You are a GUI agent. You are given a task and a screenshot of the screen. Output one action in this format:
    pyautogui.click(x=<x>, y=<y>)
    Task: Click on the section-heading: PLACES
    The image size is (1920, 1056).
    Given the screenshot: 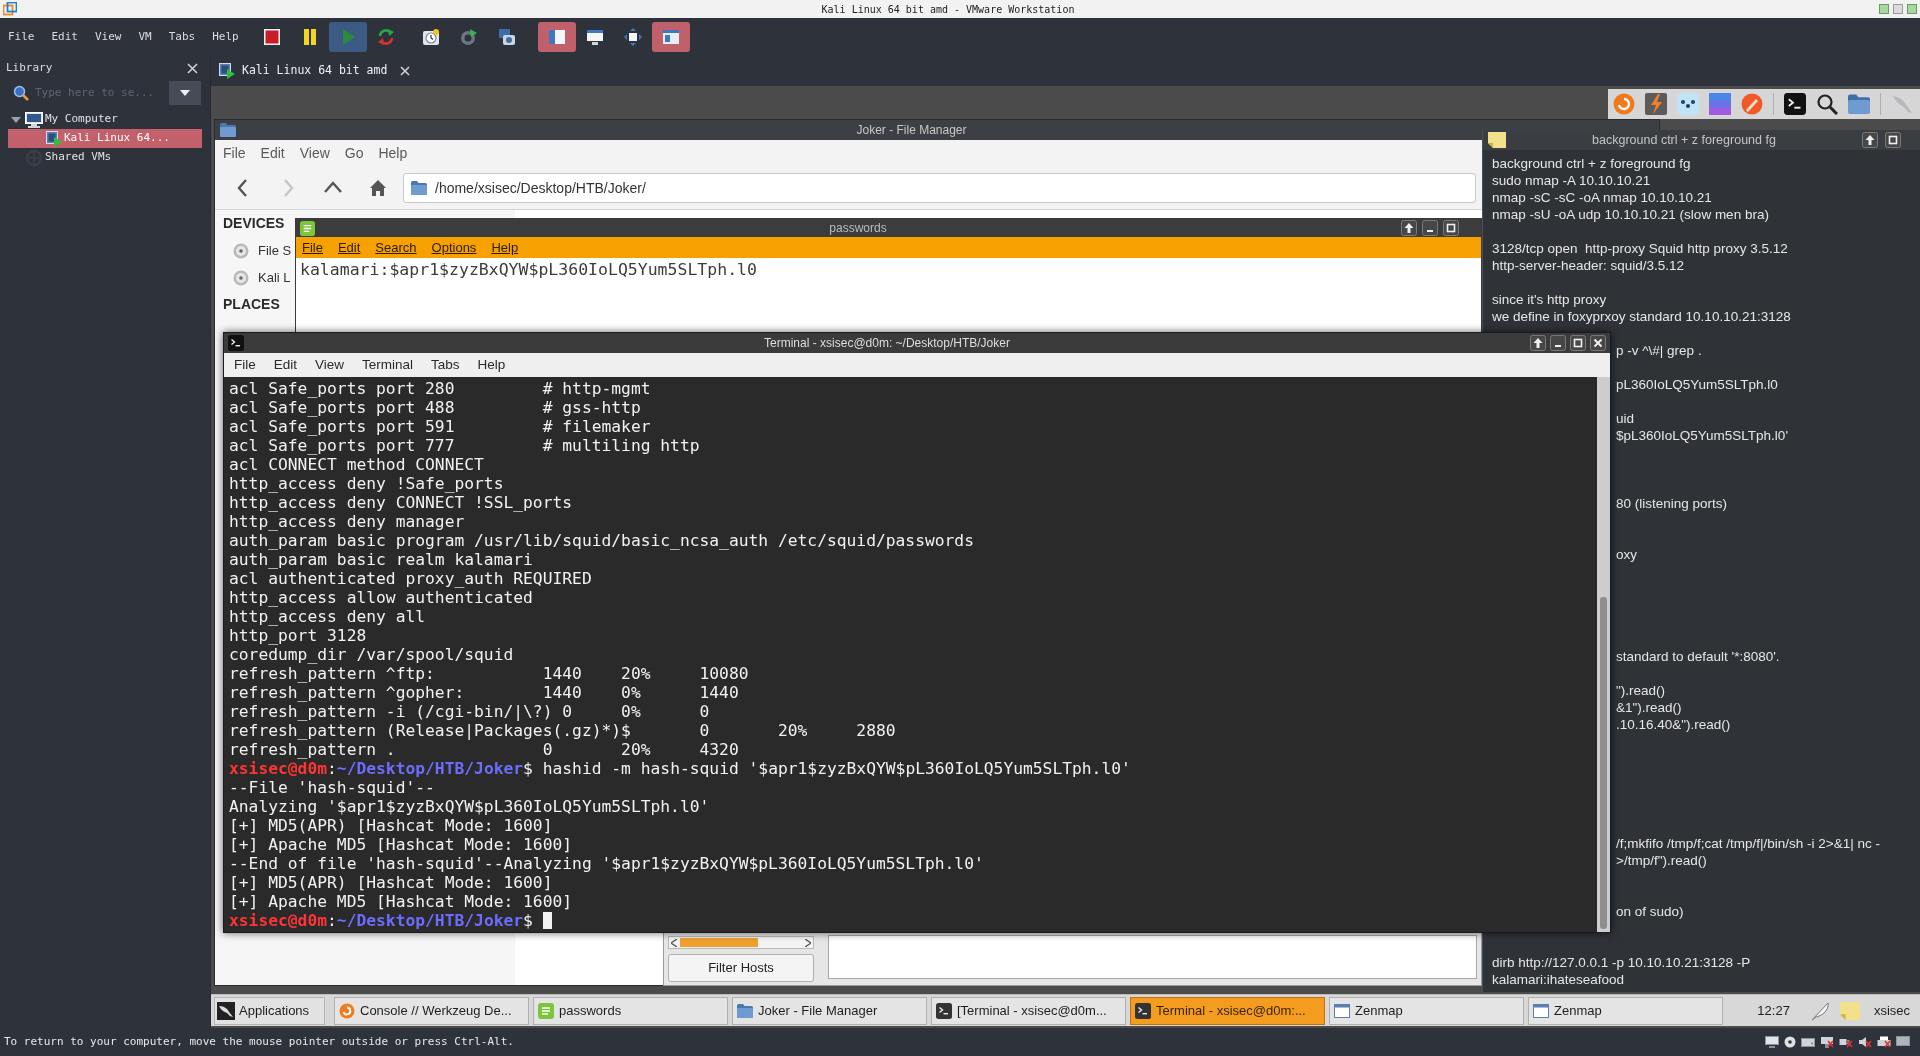 What is the action you would take?
    pyautogui.click(x=251, y=304)
    